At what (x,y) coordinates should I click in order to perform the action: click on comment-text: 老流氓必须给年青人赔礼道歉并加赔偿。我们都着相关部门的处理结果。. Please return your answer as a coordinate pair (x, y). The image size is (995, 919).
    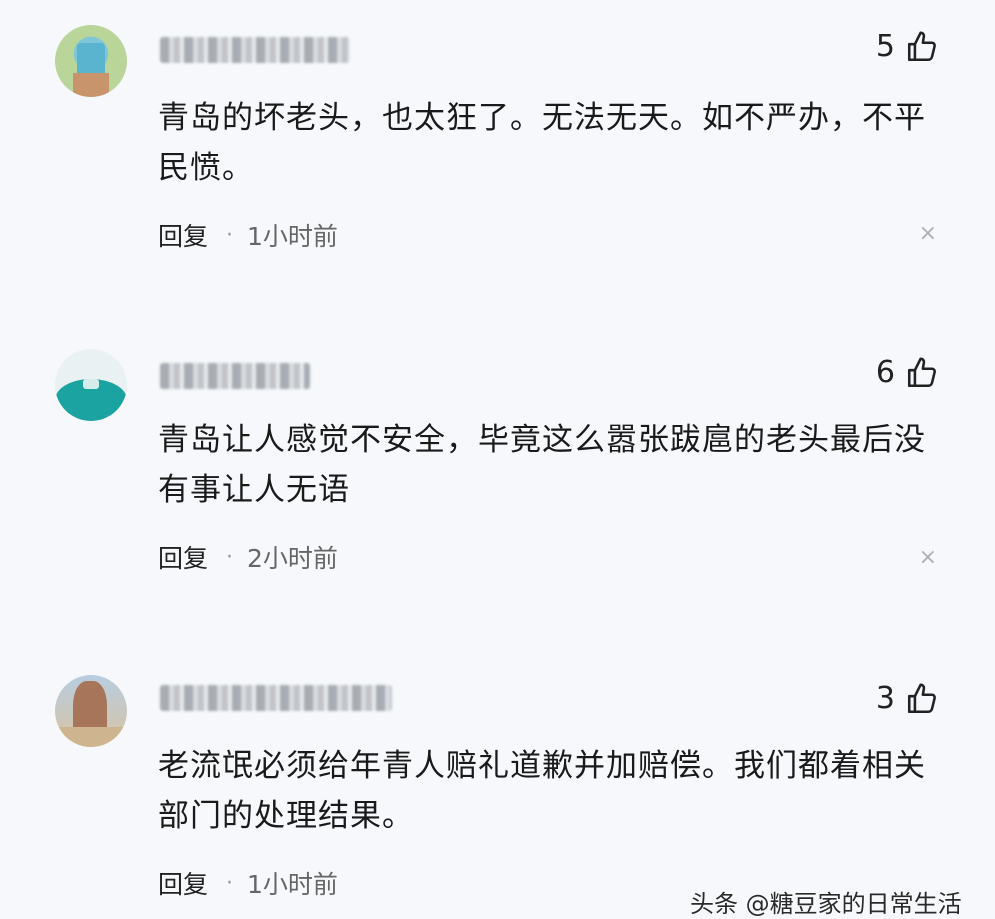
    Looking at the image, I should click on (542, 791).